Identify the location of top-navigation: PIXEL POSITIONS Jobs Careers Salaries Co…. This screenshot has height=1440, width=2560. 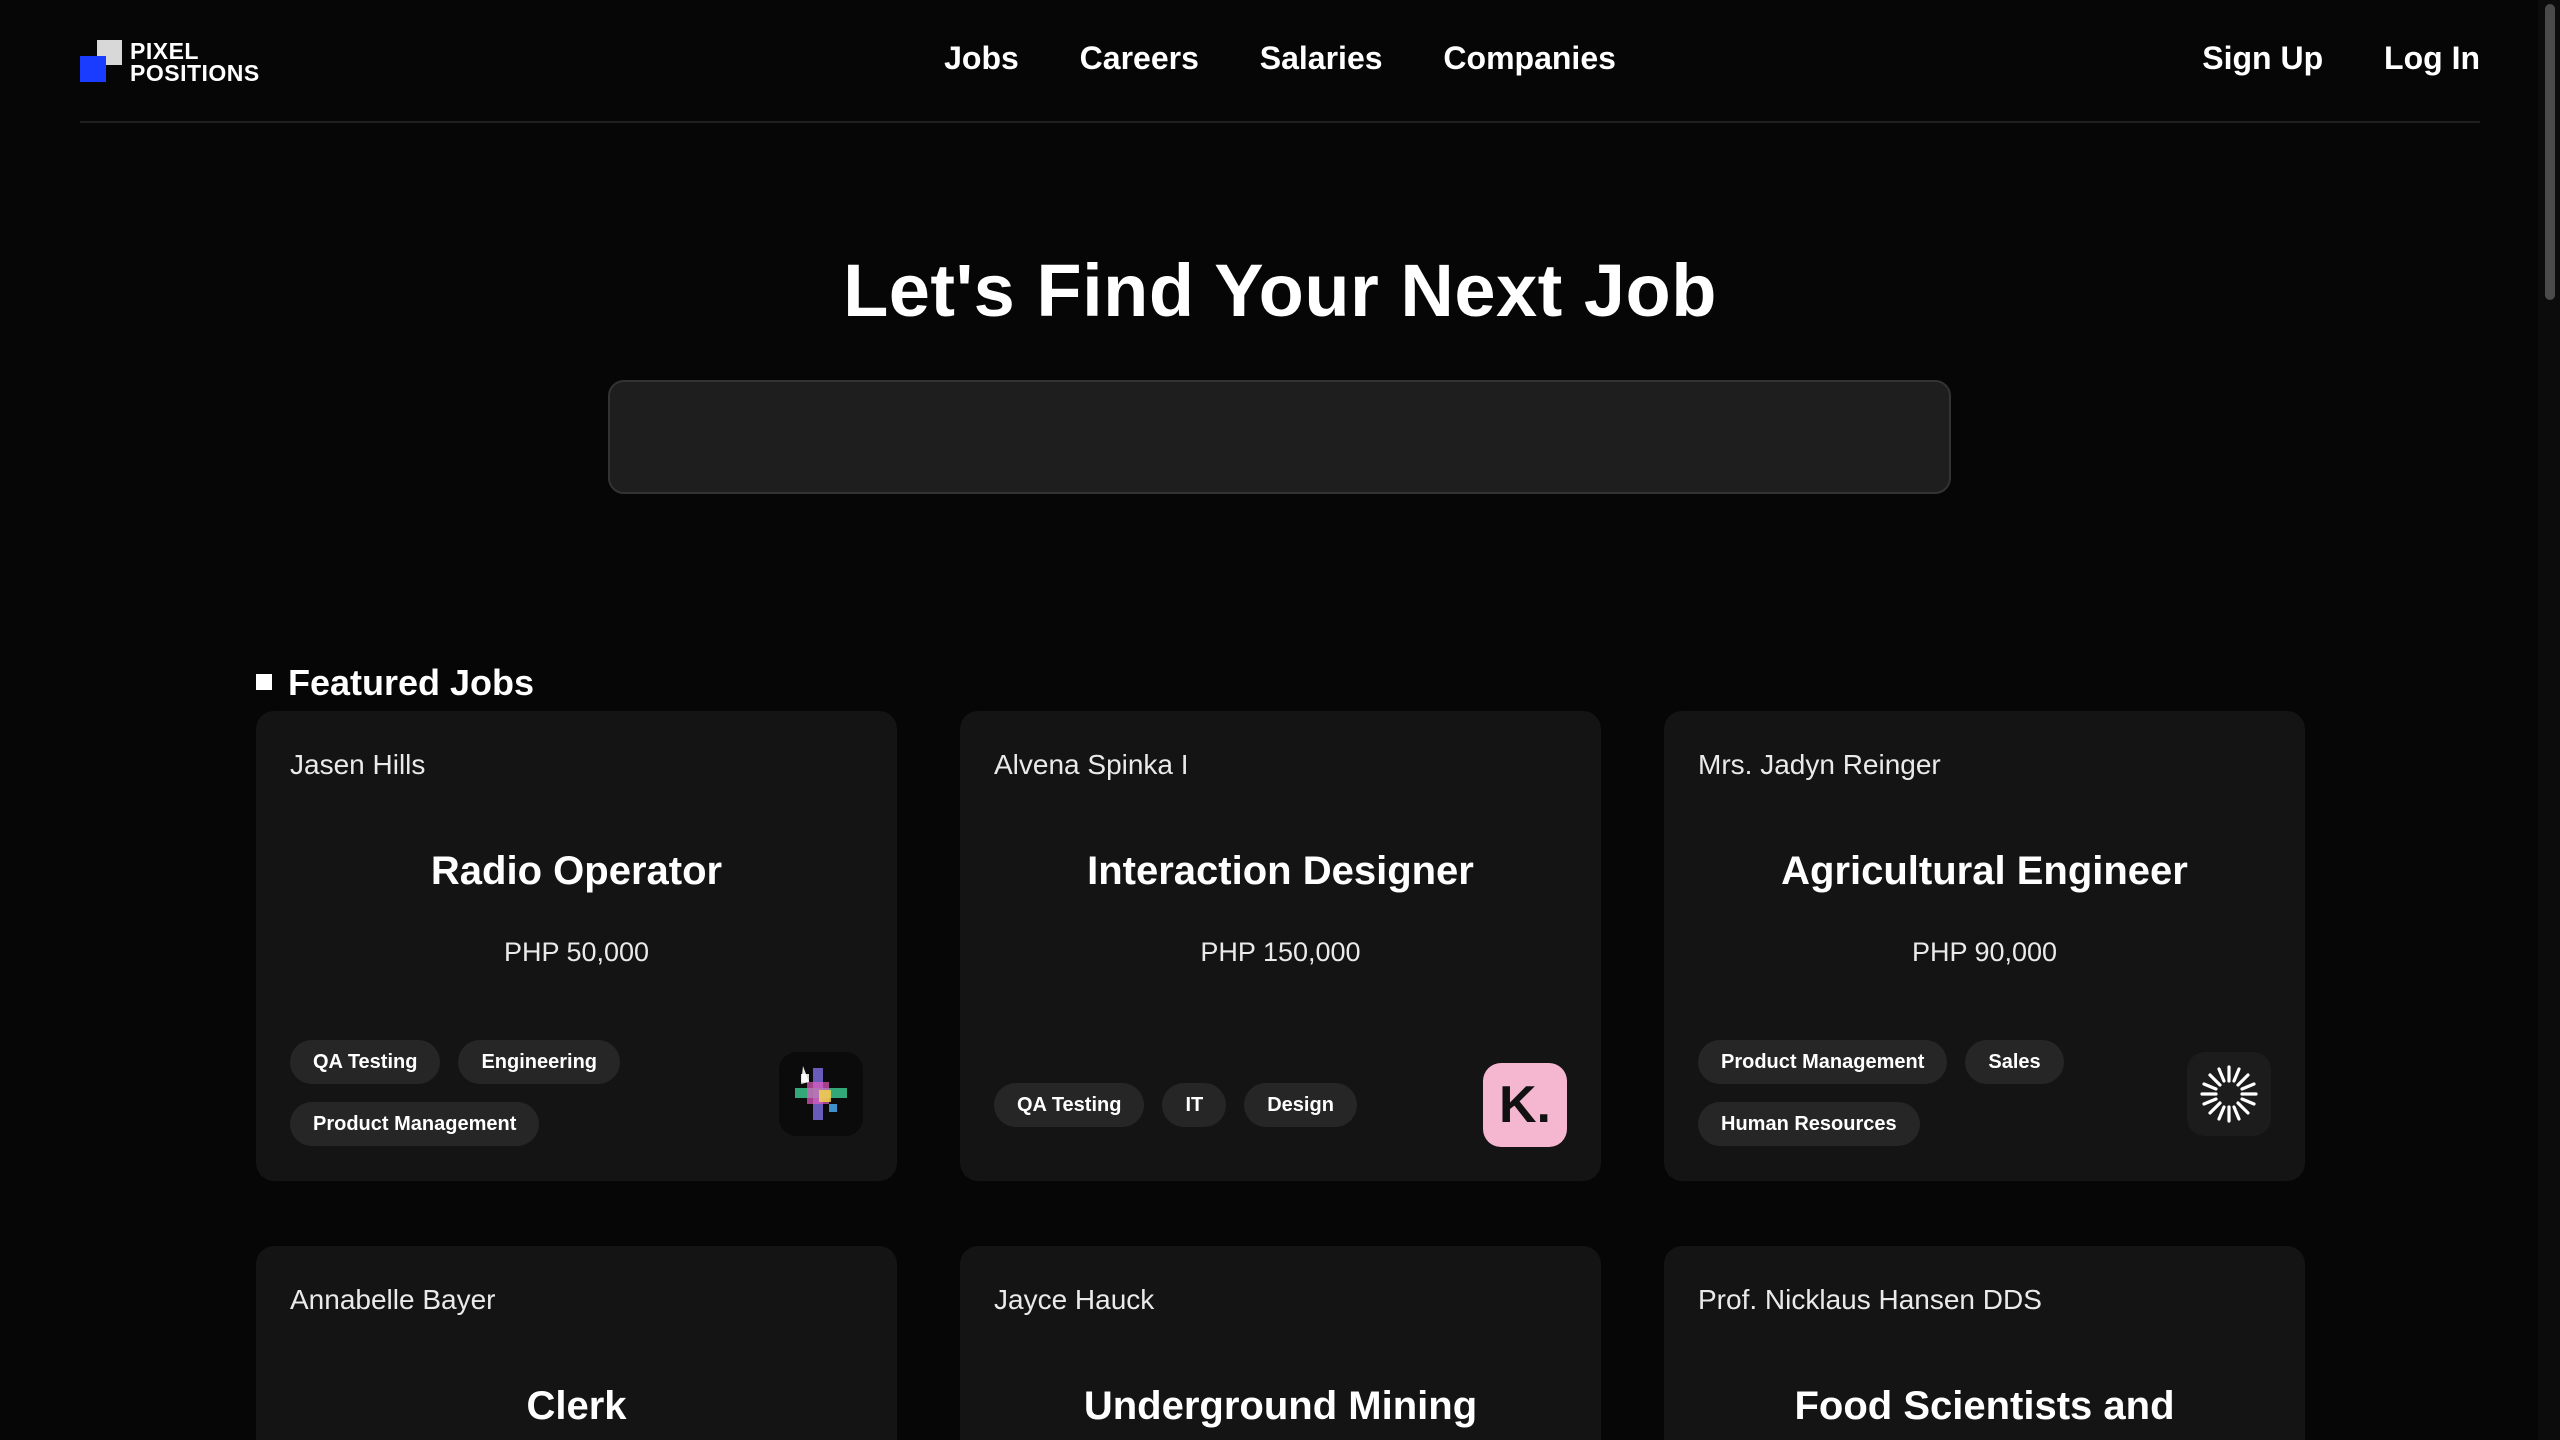
(1280, 61).